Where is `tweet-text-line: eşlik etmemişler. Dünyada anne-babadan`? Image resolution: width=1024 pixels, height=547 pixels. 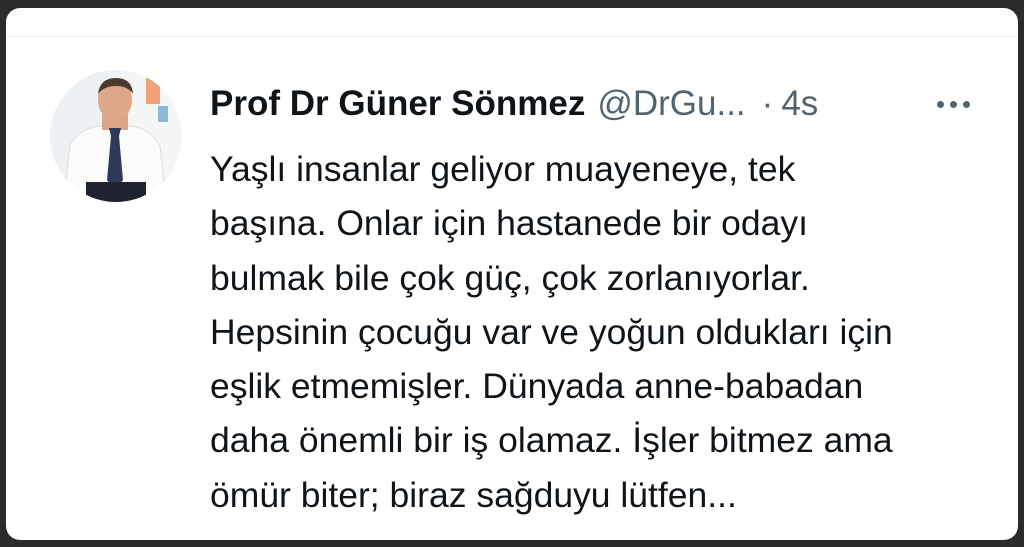
tweet-text-line: eşlik etmemişler. Dünyada anne-babadan is located at coordinates (537, 386).